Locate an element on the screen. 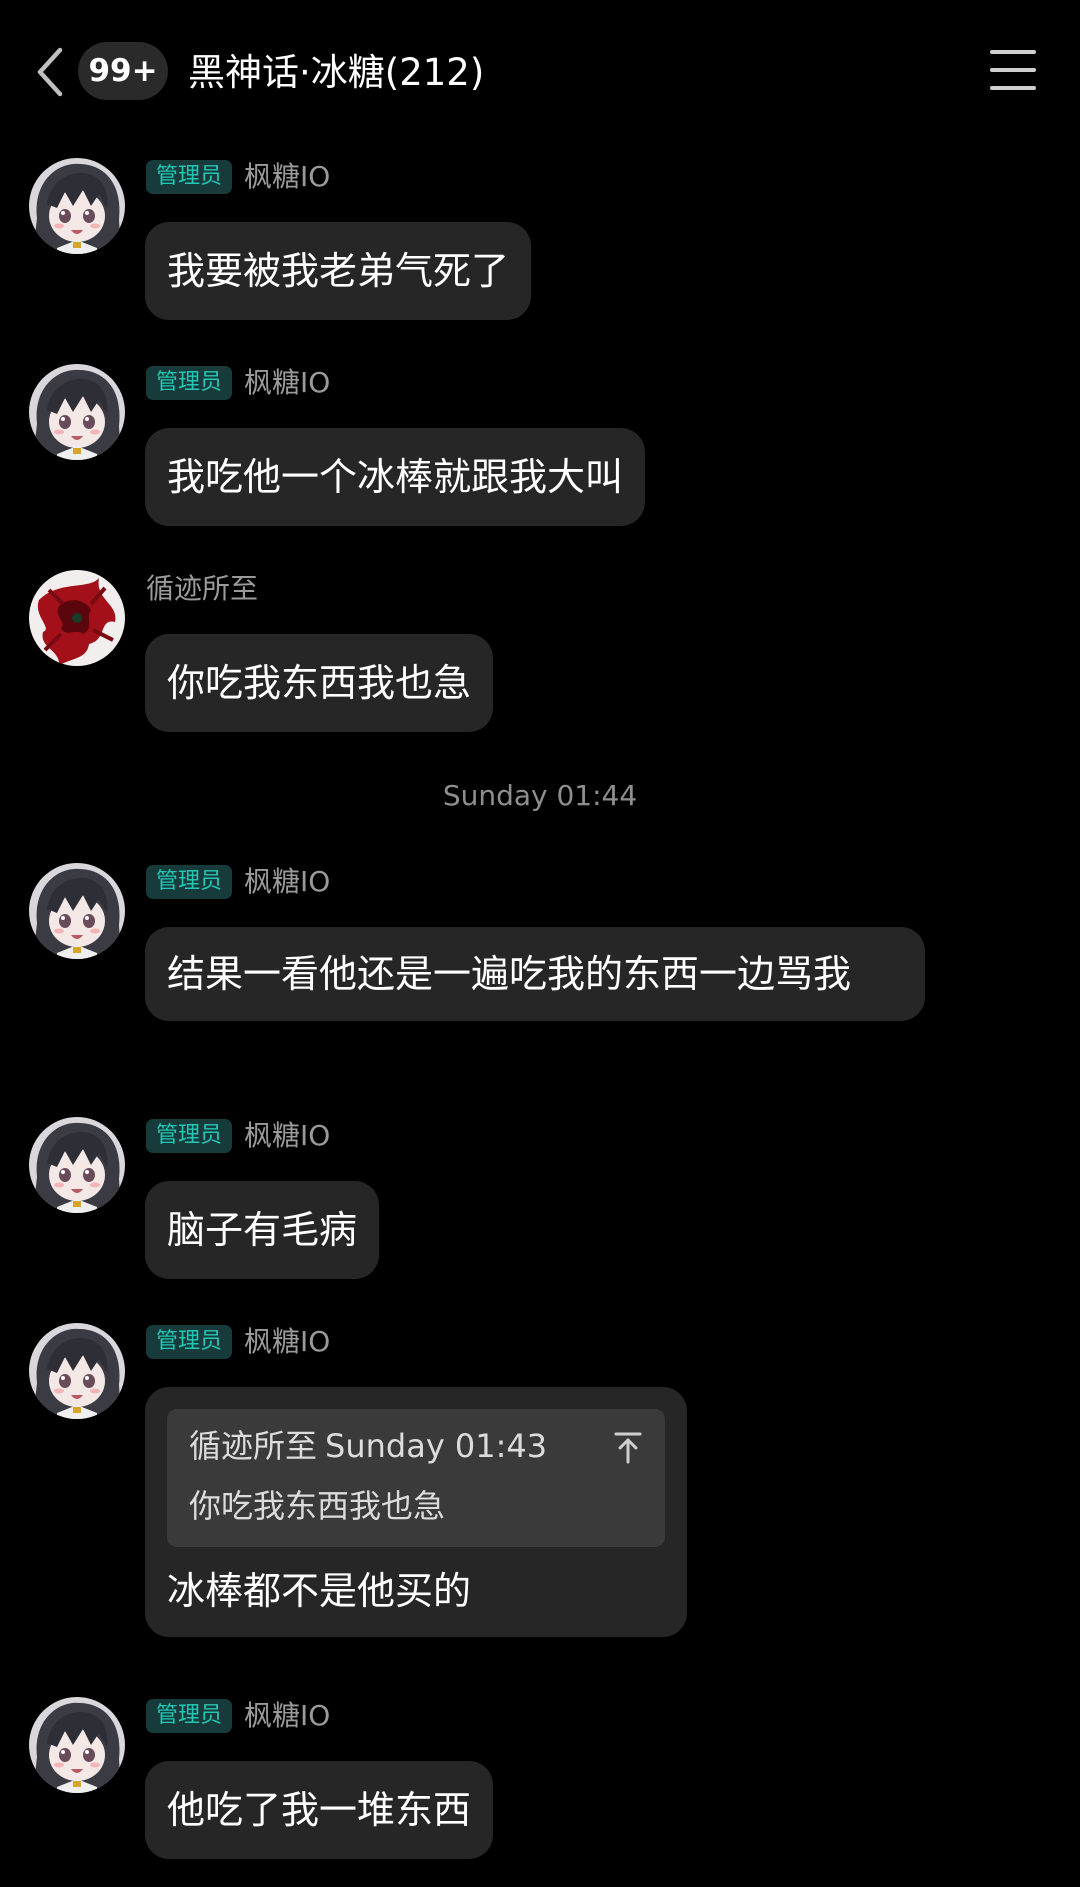 This screenshot has height=1887, width=1080. quote-sender: 循迹所至 is located at coordinates (253, 1446).